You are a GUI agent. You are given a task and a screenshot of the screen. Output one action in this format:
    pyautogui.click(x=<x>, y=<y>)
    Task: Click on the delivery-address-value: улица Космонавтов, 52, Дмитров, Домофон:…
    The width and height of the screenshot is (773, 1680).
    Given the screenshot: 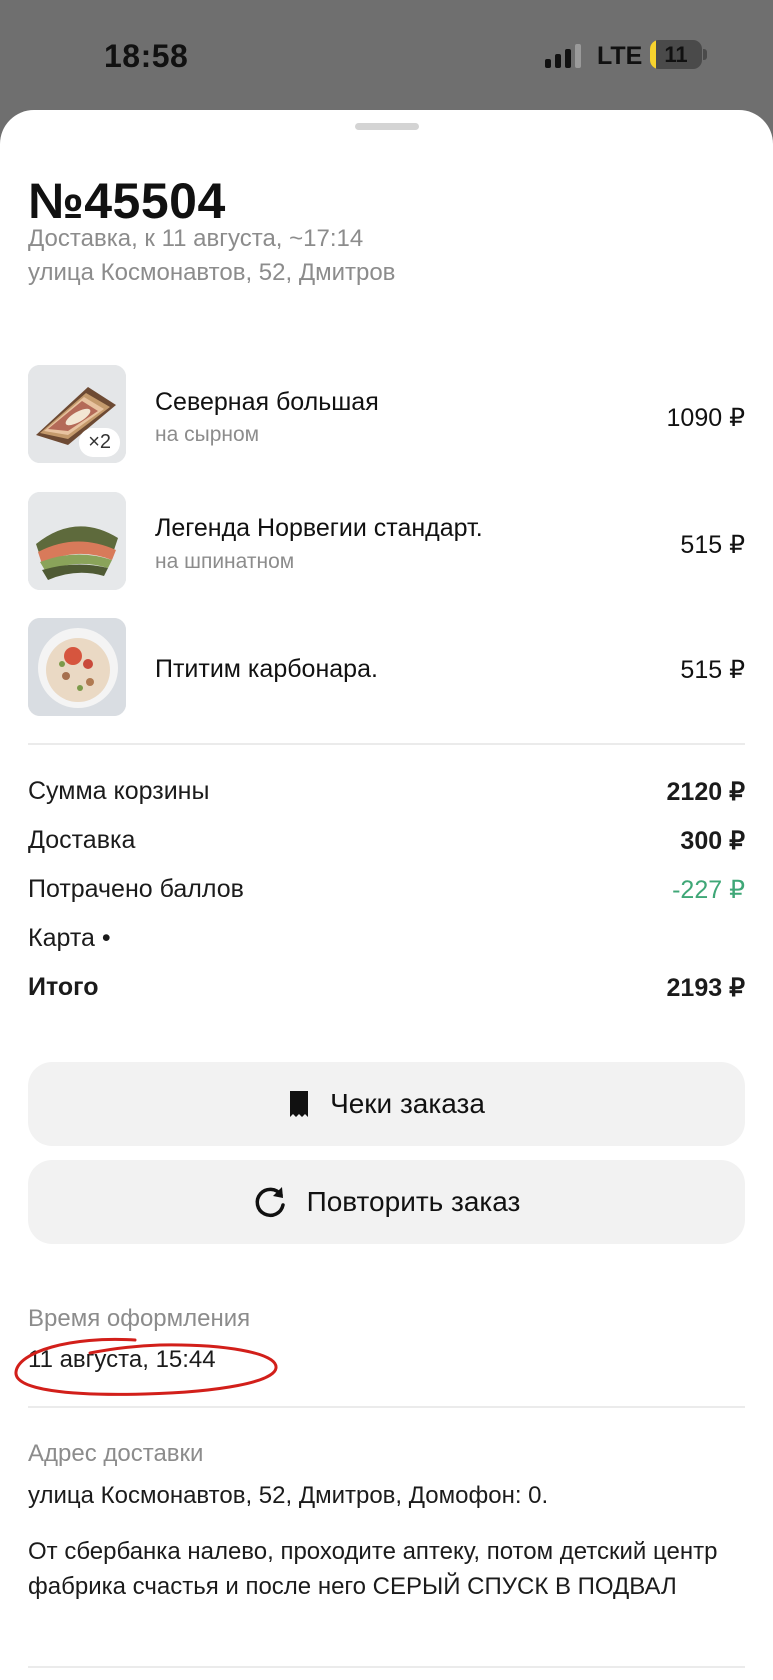 What is the action you would take?
    pyautogui.click(x=288, y=1495)
    